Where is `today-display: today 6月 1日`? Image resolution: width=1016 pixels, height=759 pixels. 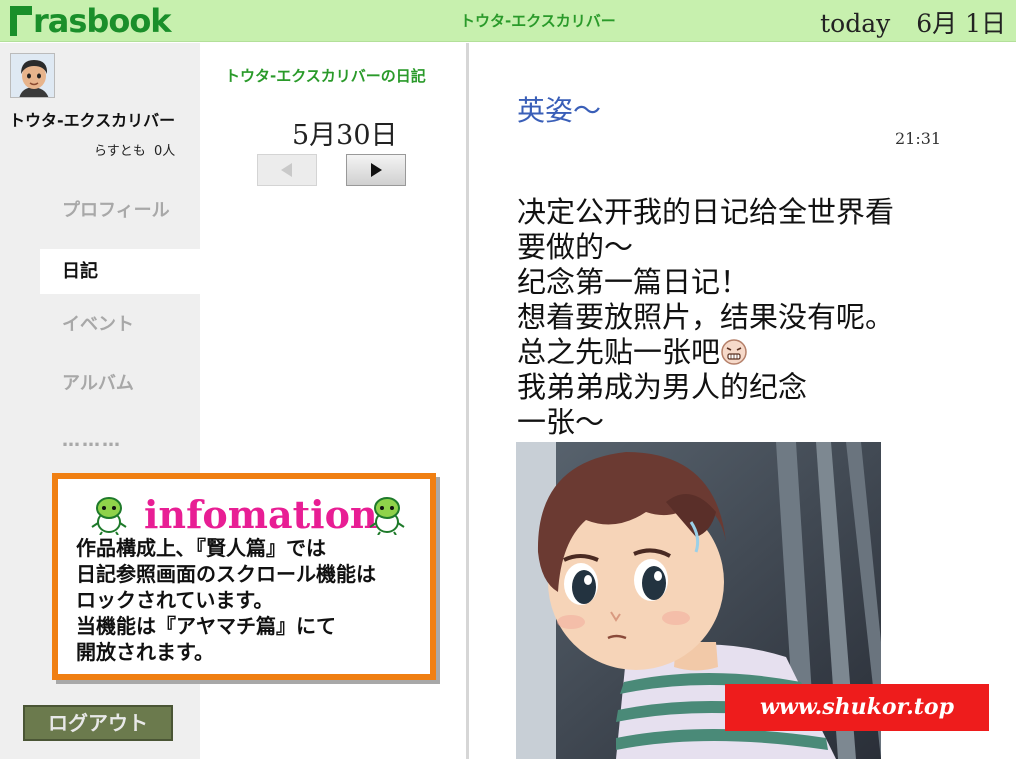
today-display: today 6月 1日 is located at coordinates (913, 22).